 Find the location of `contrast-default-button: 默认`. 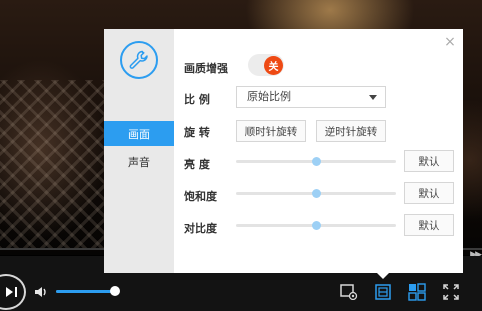

contrast-default-button: 默认 is located at coordinates (429, 225).